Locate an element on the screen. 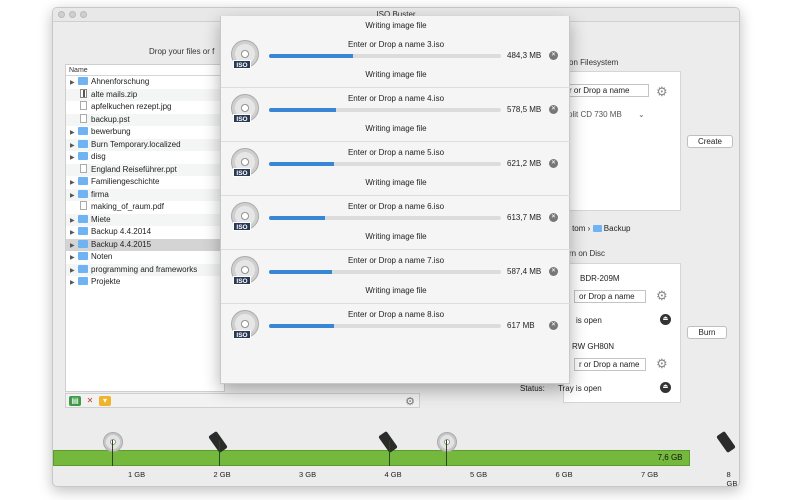 The width and height of the screenshot is (800, 500). capacity-tick: 2 GB is located at coordinates (222, 474).